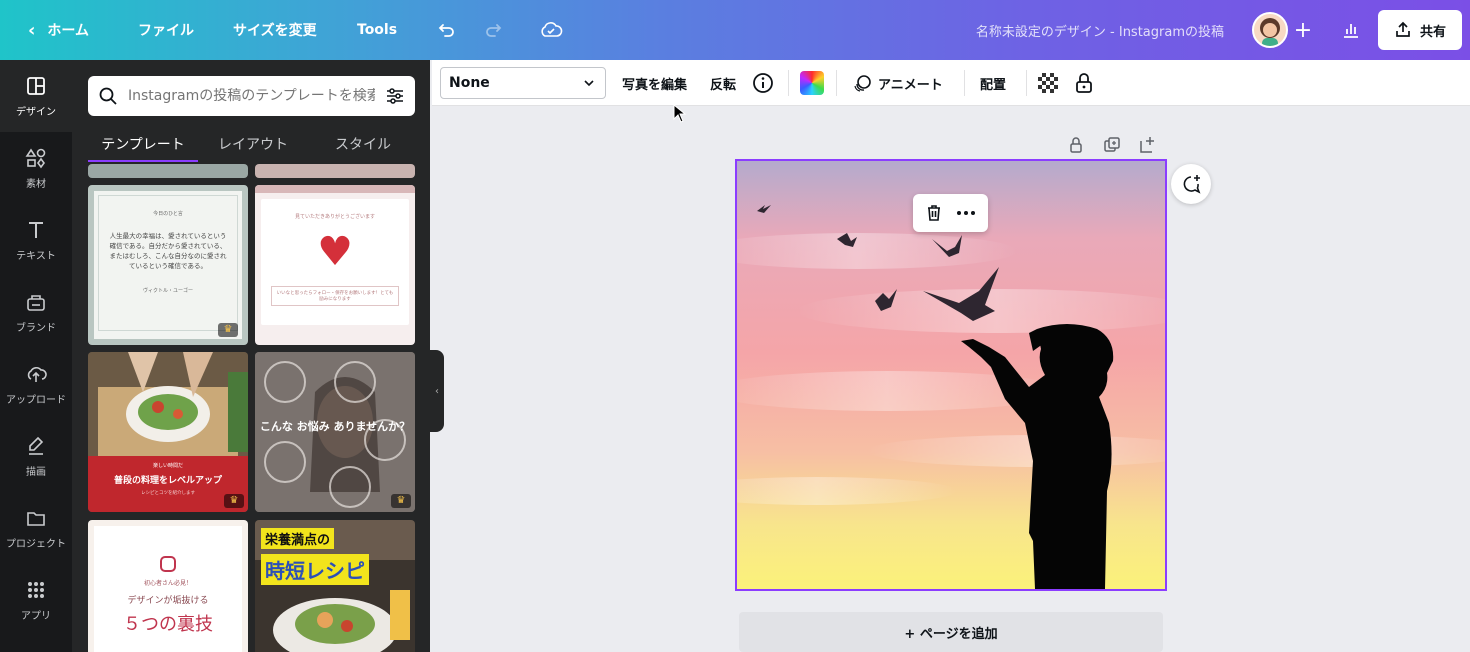 This screenshot has width=1470, height=652. Describe the element at coordinates (363, 144) in the screenshot. I see `tab-styles: スタイル` at that location.